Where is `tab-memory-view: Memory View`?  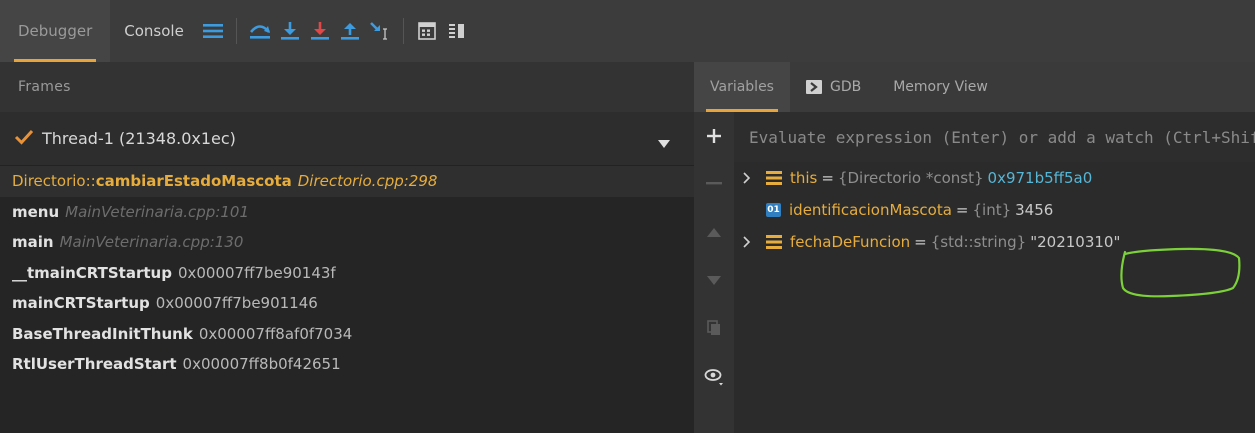
tab-memory-view: Memory View is located at coordinates (940, 87).